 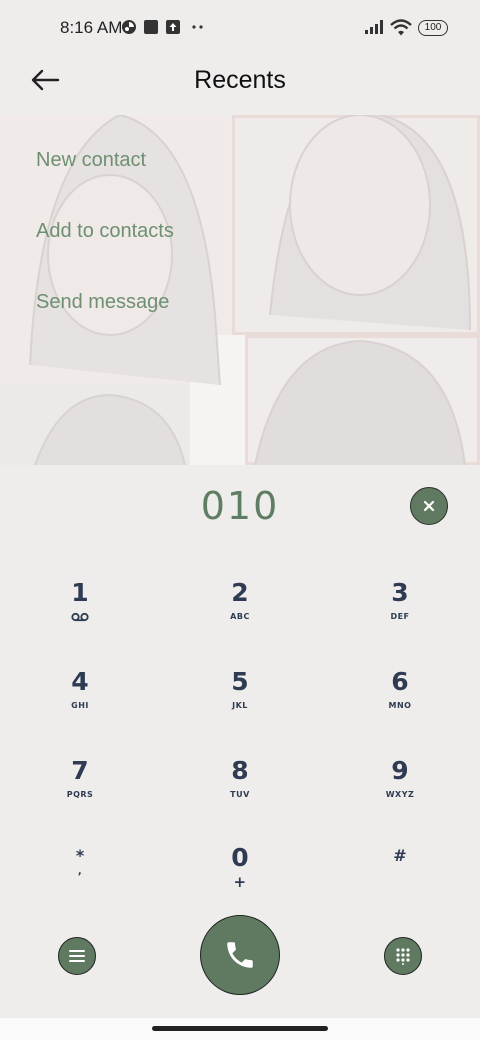 I want to click on key-digit: 2, so click(x=240, y=592).